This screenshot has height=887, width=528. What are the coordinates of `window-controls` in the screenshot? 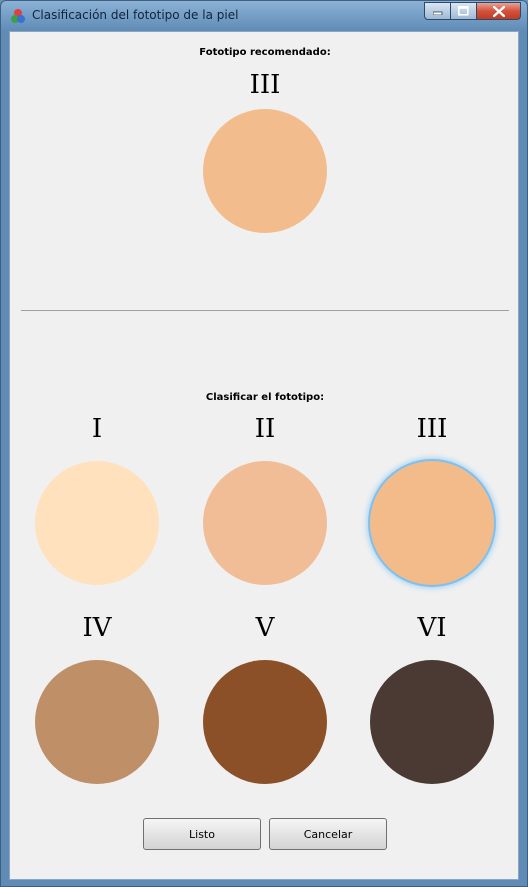 It's located at (472, 12).